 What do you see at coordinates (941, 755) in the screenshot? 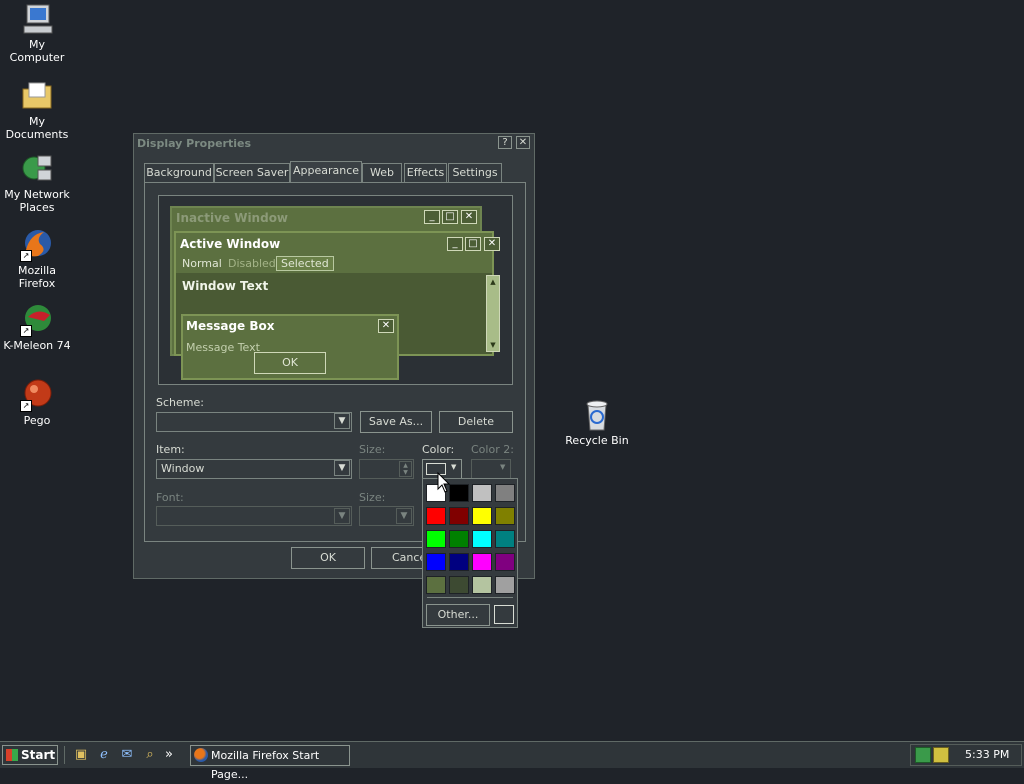
I see `volume-tray-icon` at bounding box center [941, 755].